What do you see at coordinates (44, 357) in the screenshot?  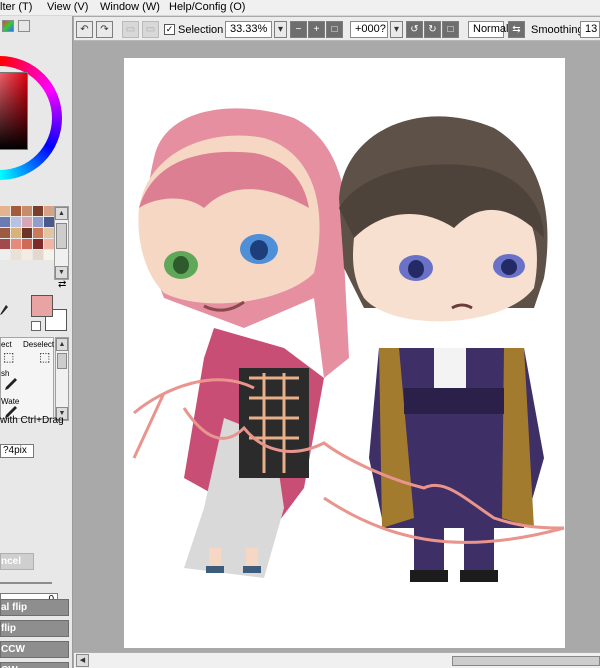 I see `deselect-tool-icon: ⬚` at bounding box center [44, 357].